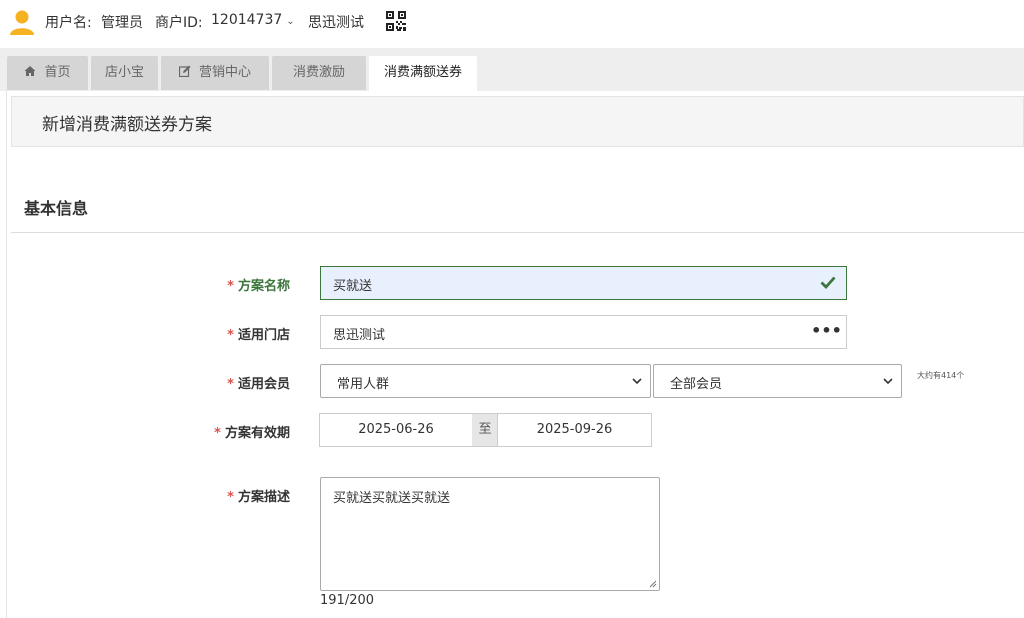 Image resolution: width=1024 pixels, height=618 pixels. I want to click on tab-consumption-incentive-label: 消费激励, so click(318, 72).